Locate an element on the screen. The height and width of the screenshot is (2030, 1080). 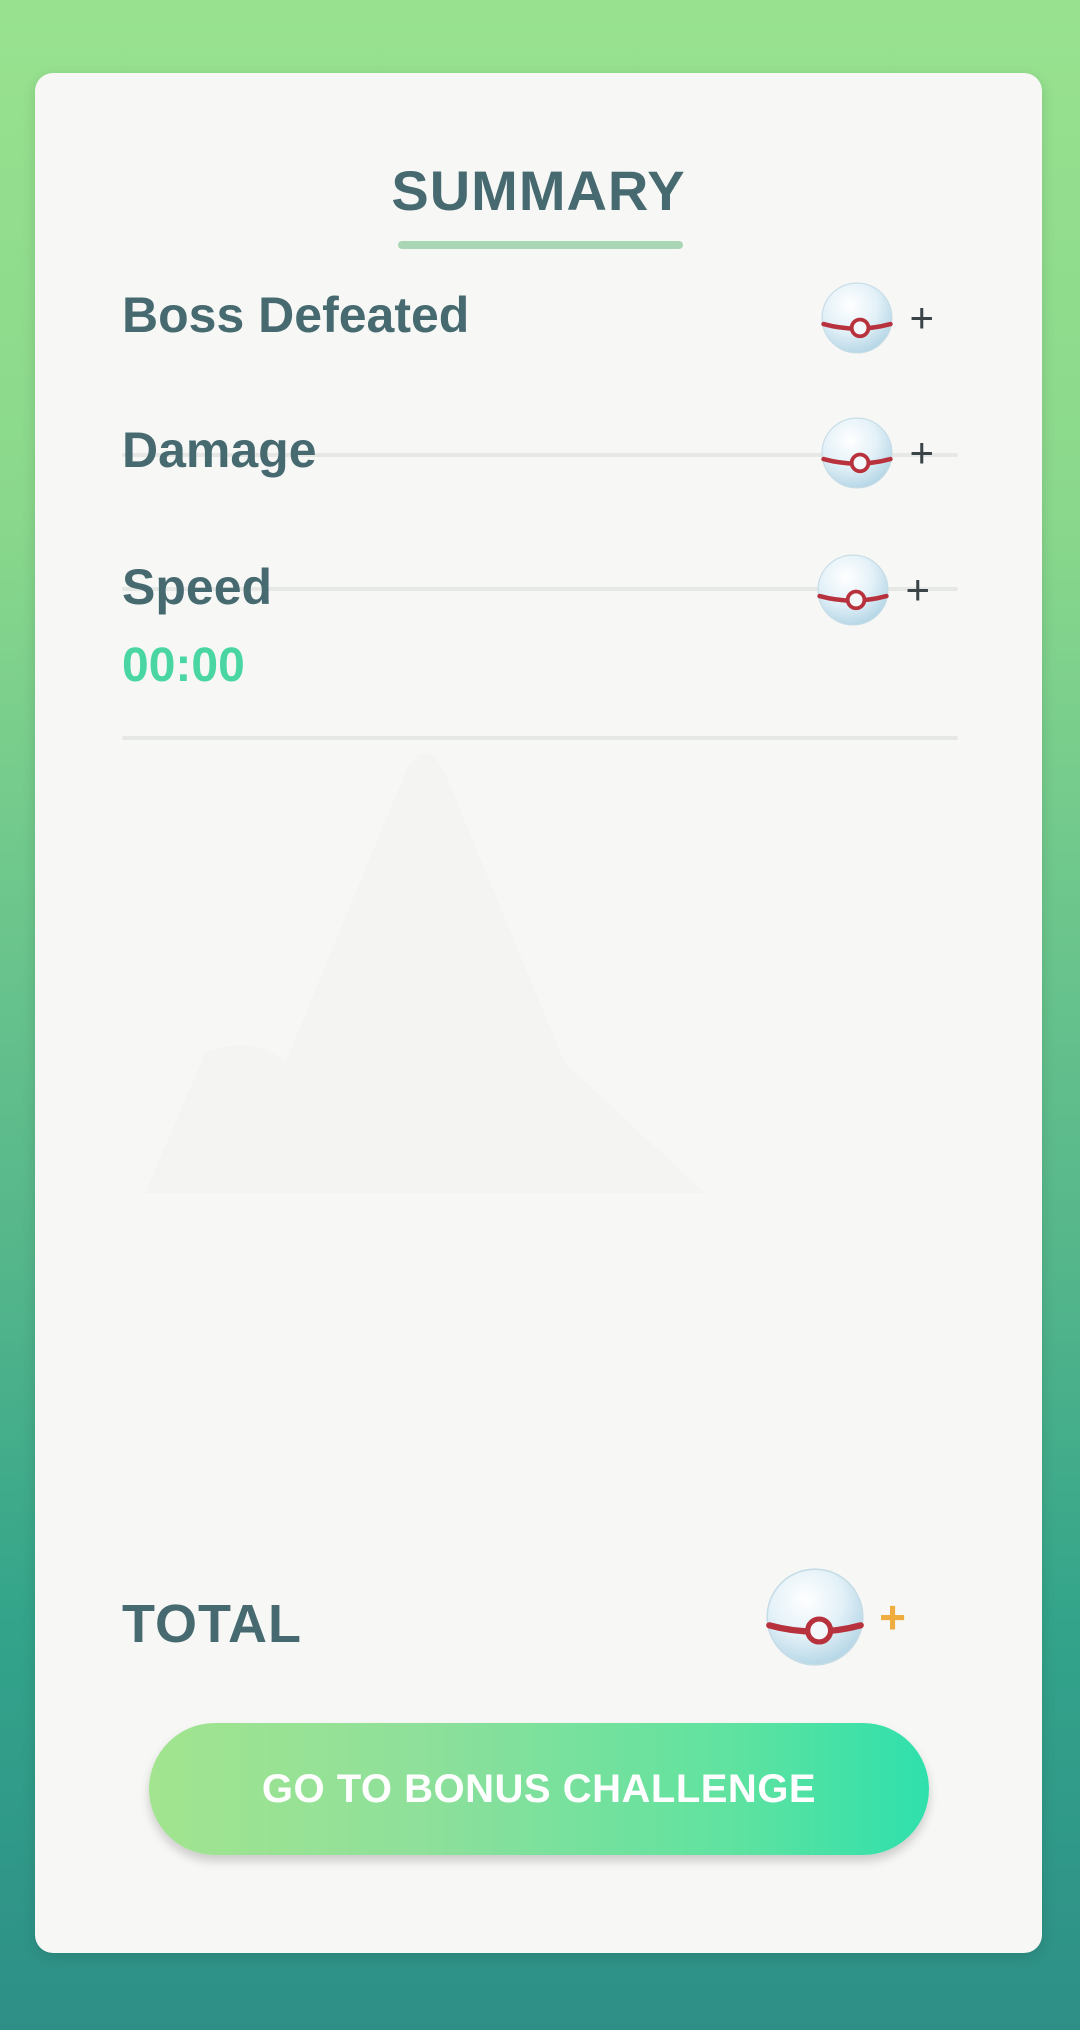
mountain-watermark-icon is located at coordinates (425, 973).